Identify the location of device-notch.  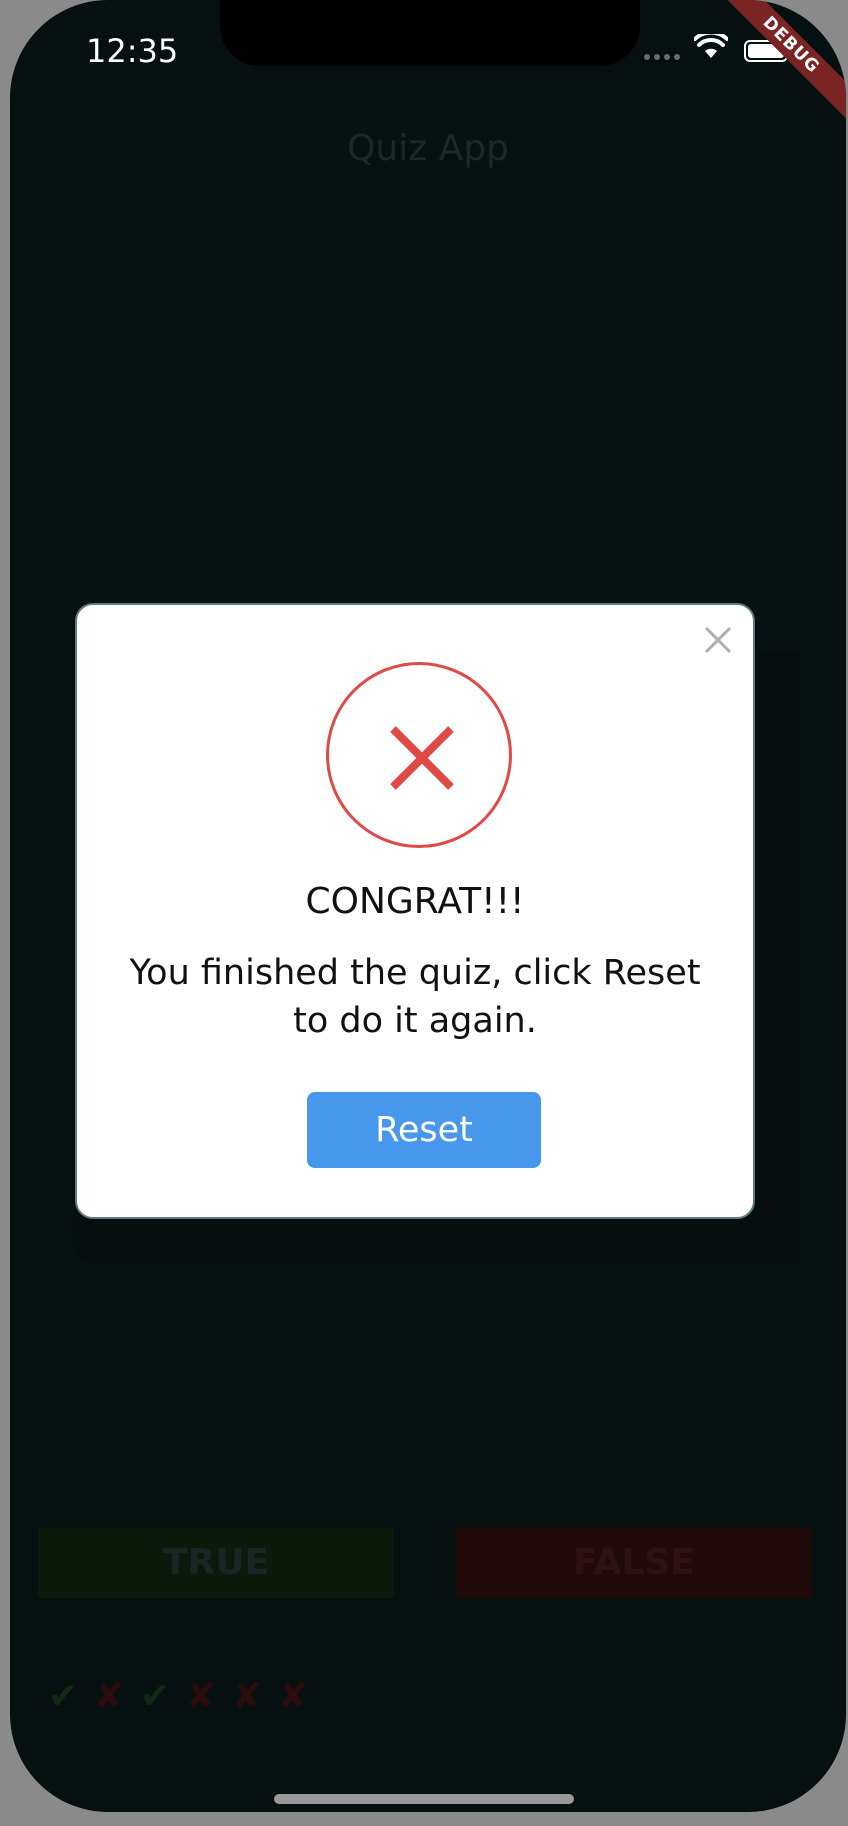
(430, 33).